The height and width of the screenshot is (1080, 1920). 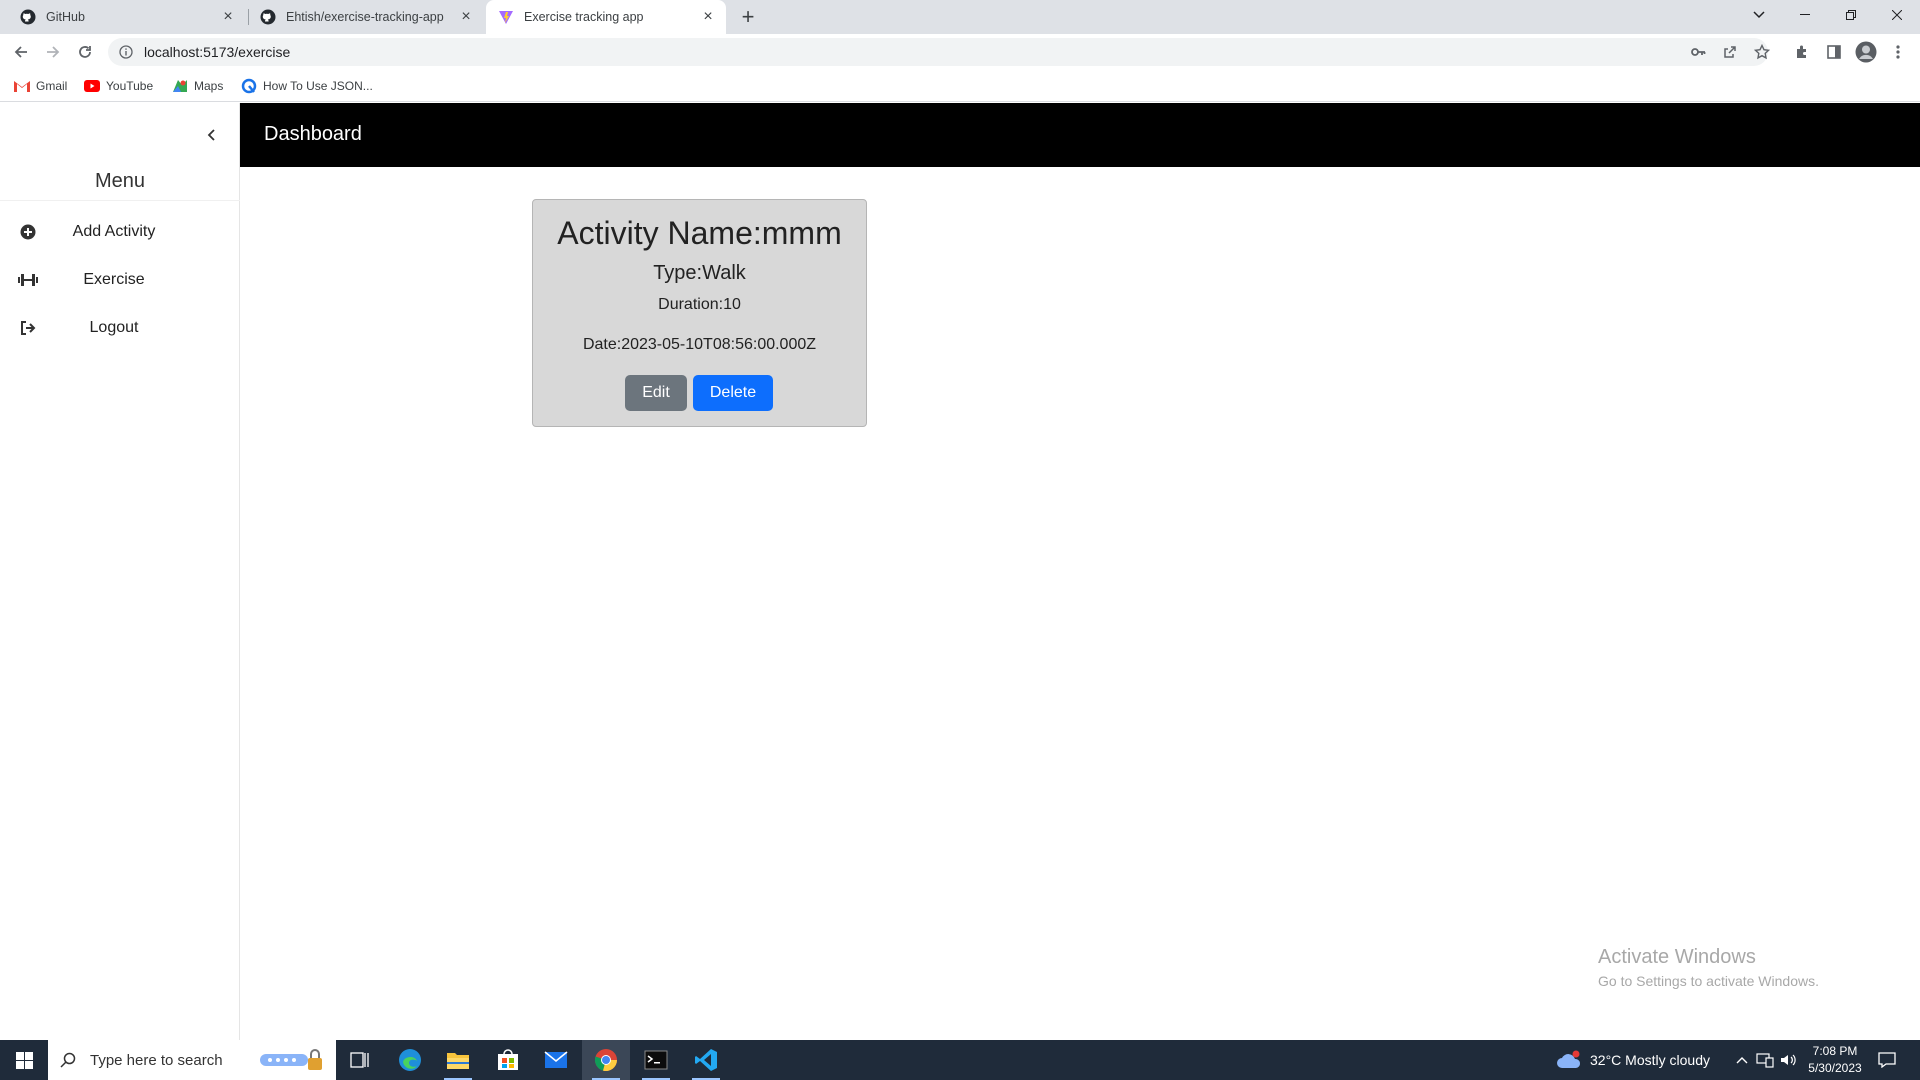 I want to click on tab-title: Exercise tracking app, so click(x=584, y=17).